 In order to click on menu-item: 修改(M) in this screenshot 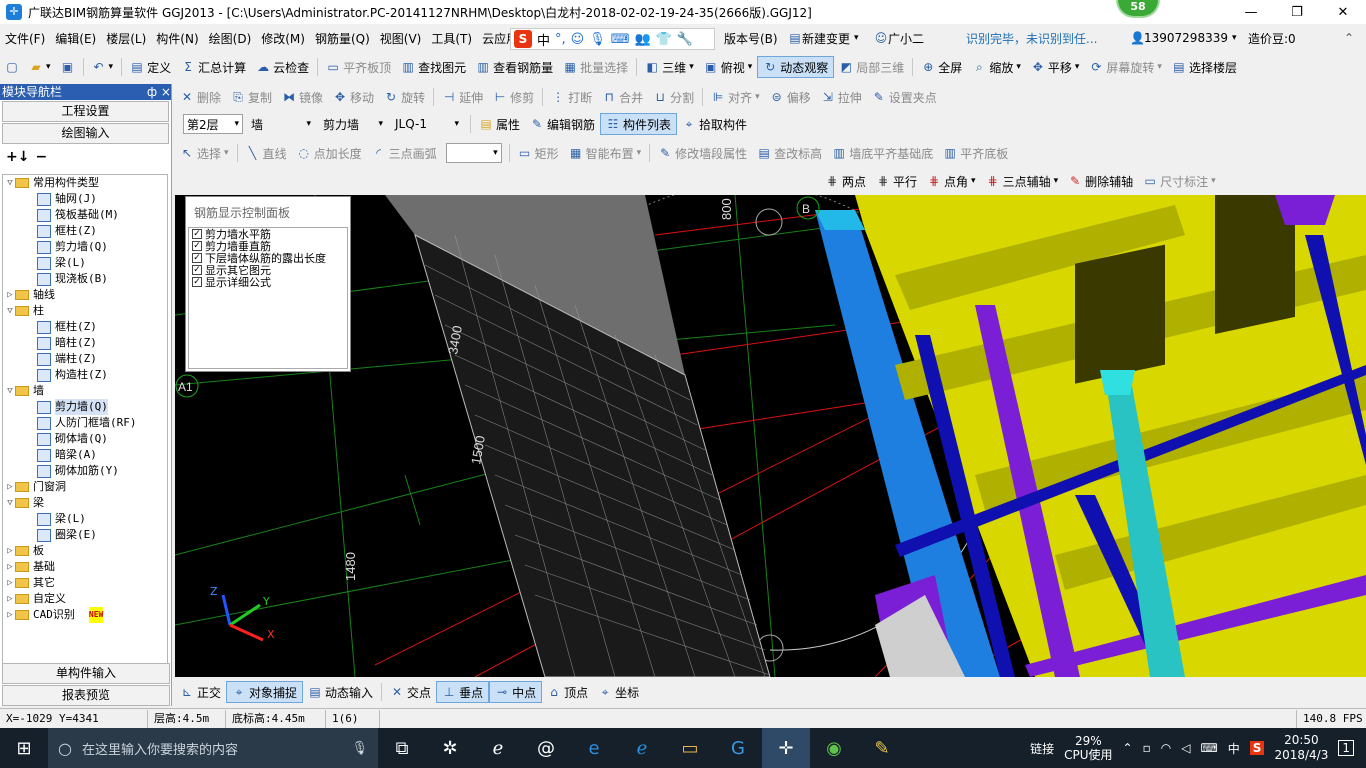, I will do `click(283, 38)`.